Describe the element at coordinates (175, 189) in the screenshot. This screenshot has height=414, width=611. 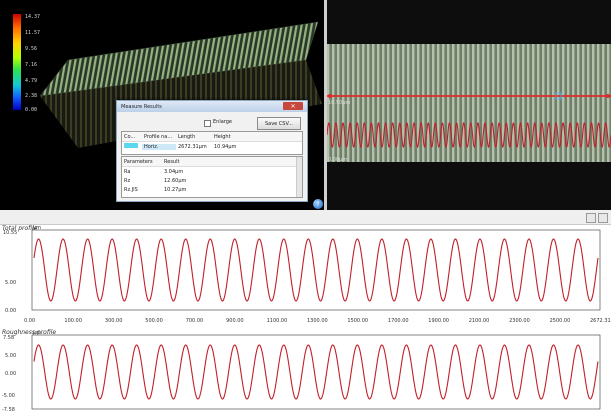
I see `param-value: 10.27μm` at that location.